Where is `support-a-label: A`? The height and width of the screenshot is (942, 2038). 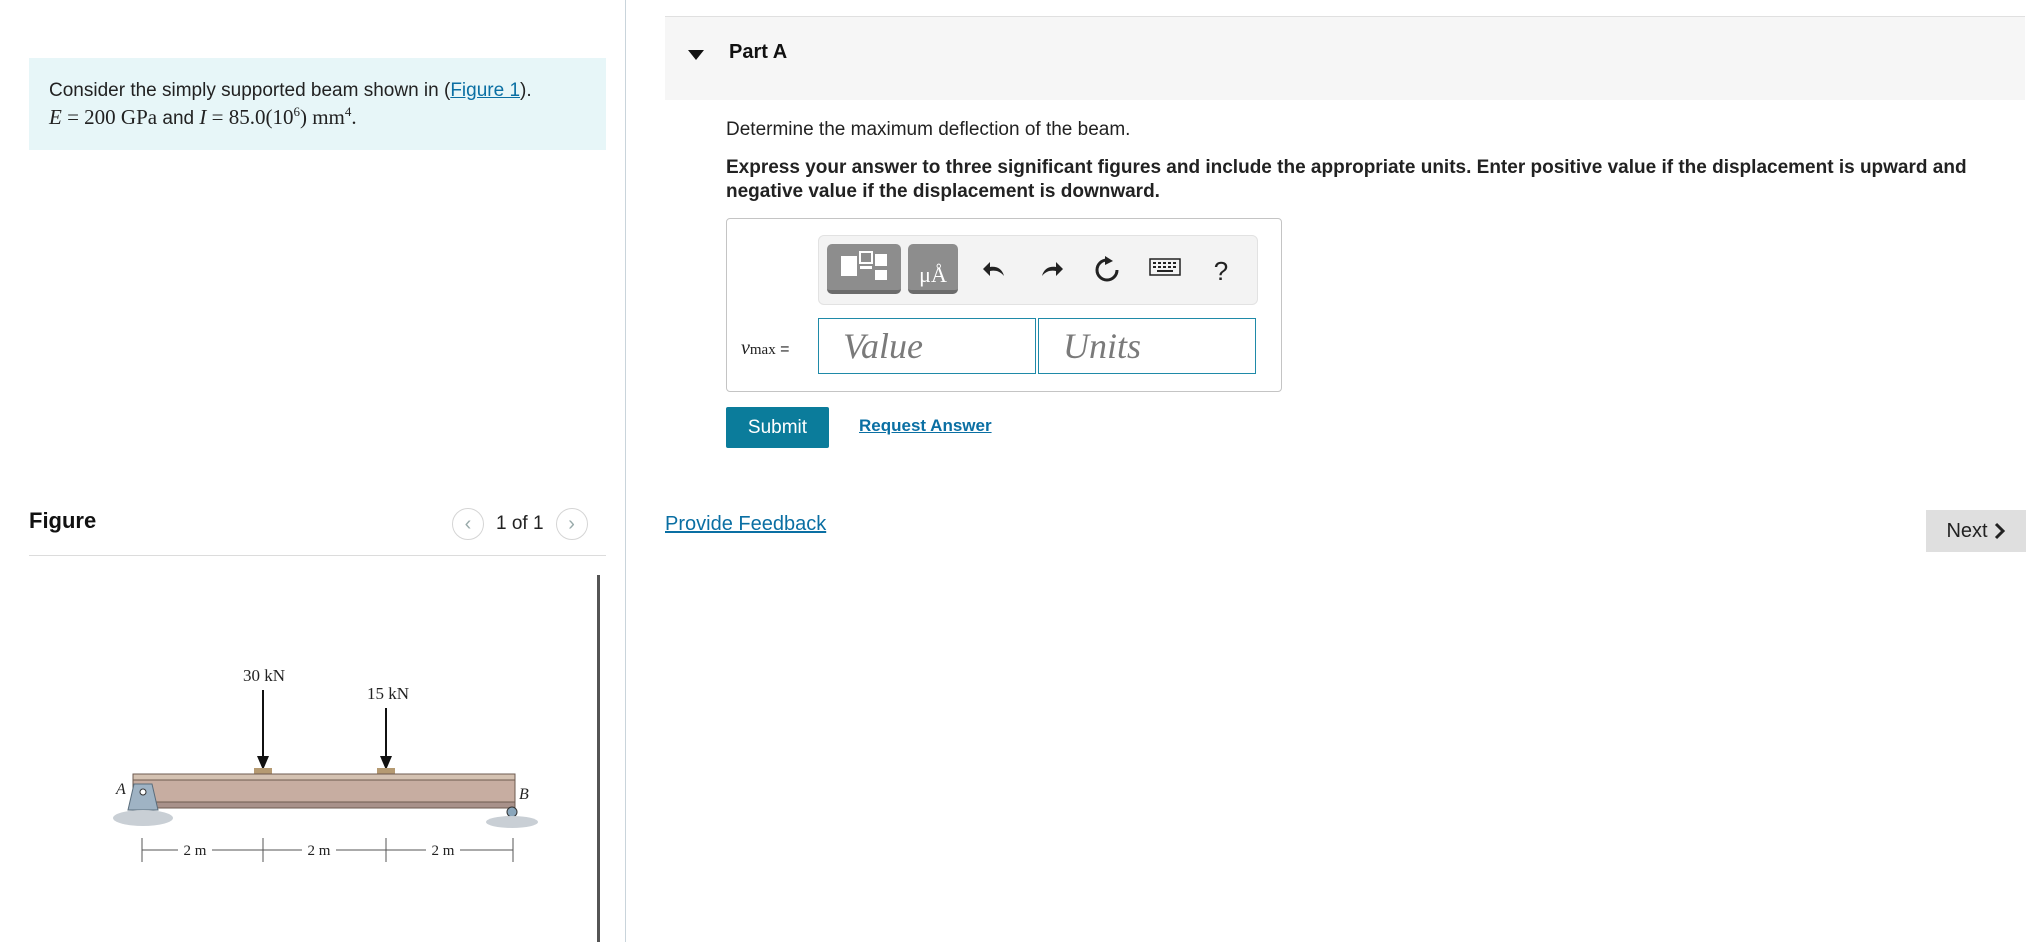
support-a-label: A is located at coordinates (120, 789).